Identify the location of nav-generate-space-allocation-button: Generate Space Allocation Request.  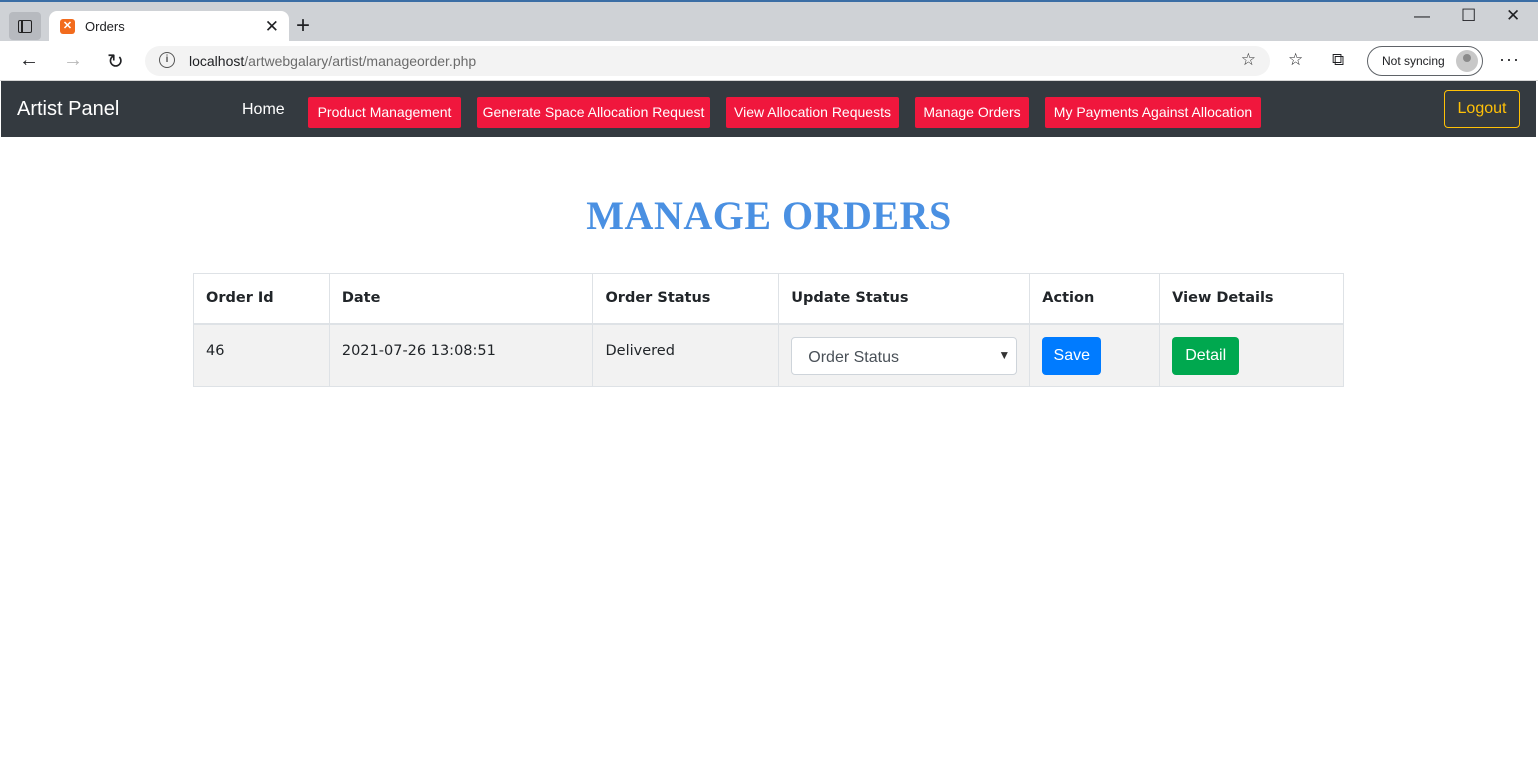
(593, 112).